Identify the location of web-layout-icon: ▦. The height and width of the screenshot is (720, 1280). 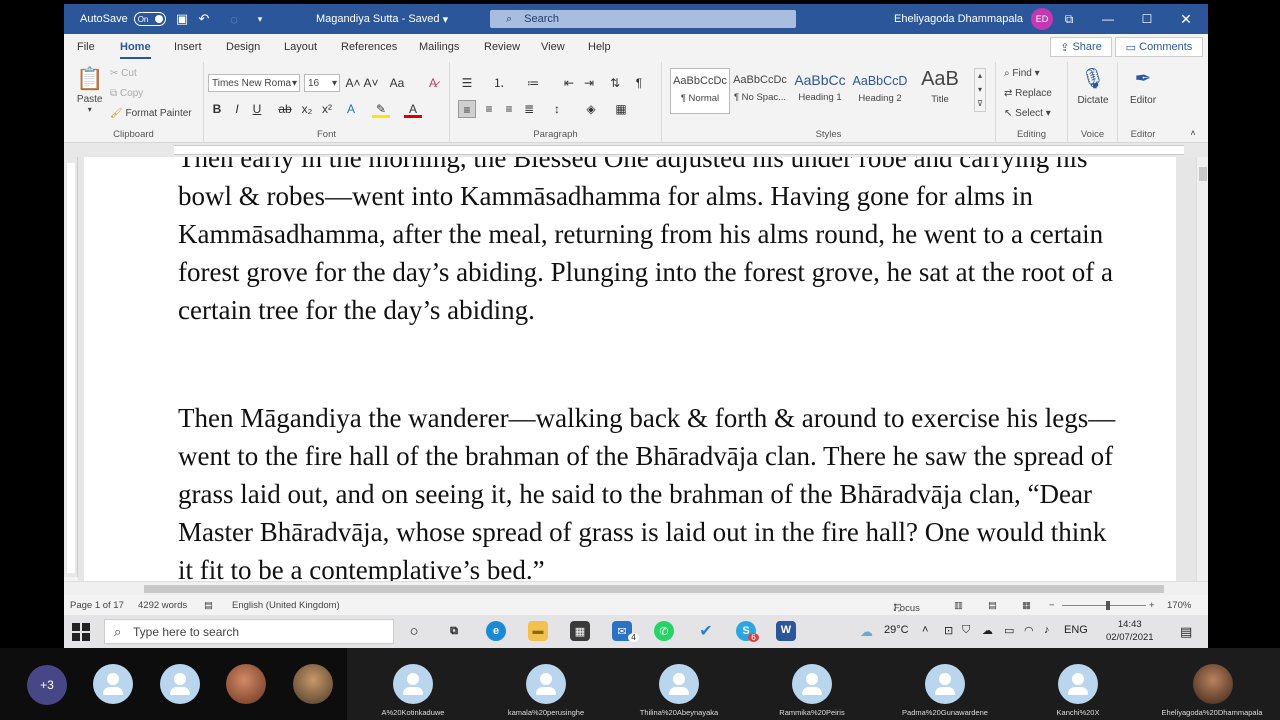
(1026, 605).